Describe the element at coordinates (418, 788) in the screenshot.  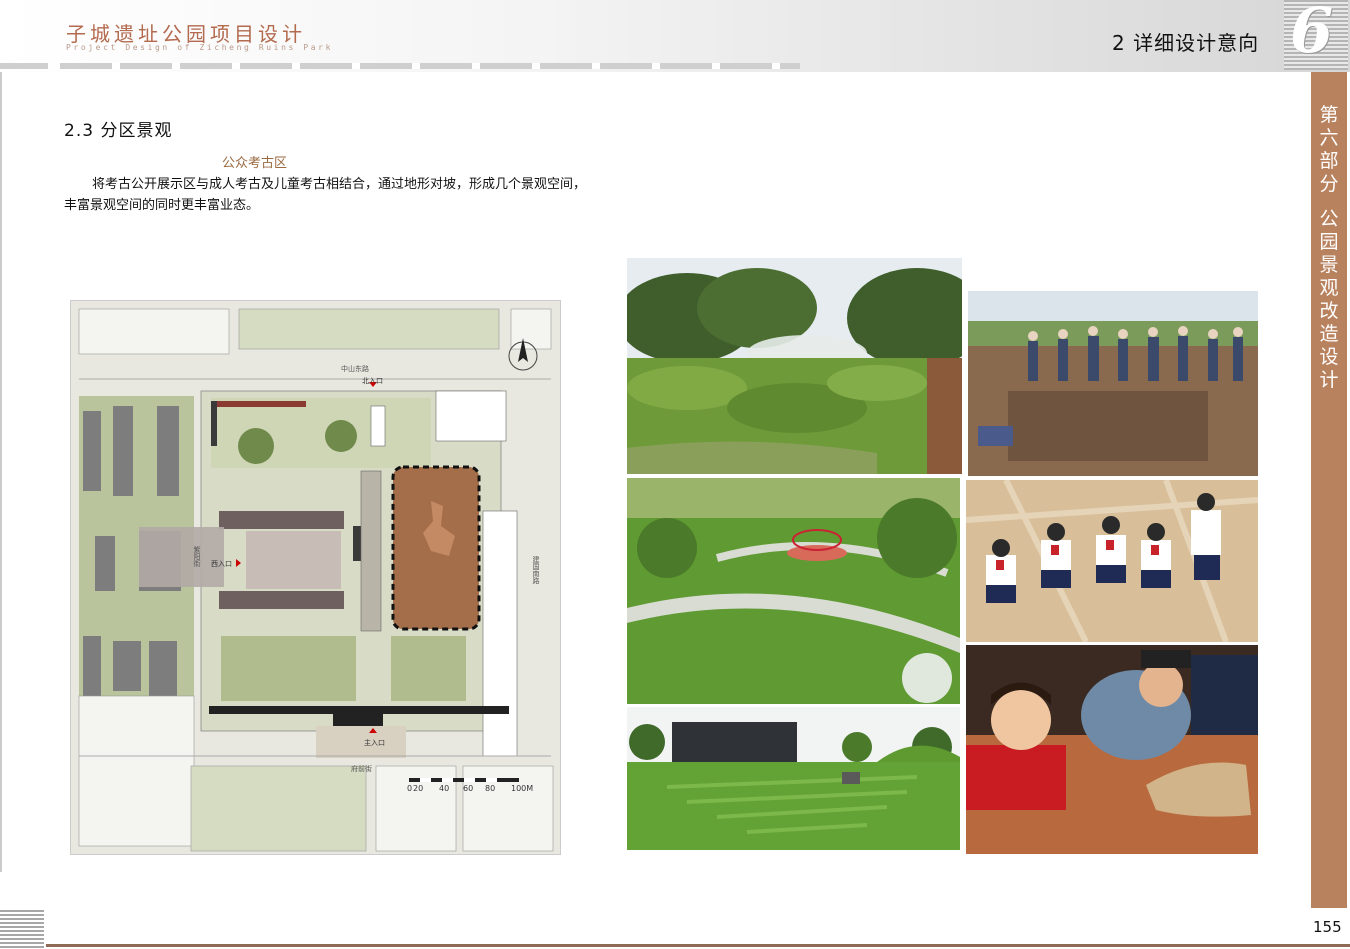
I see `scale-label-20: 20` at that location.